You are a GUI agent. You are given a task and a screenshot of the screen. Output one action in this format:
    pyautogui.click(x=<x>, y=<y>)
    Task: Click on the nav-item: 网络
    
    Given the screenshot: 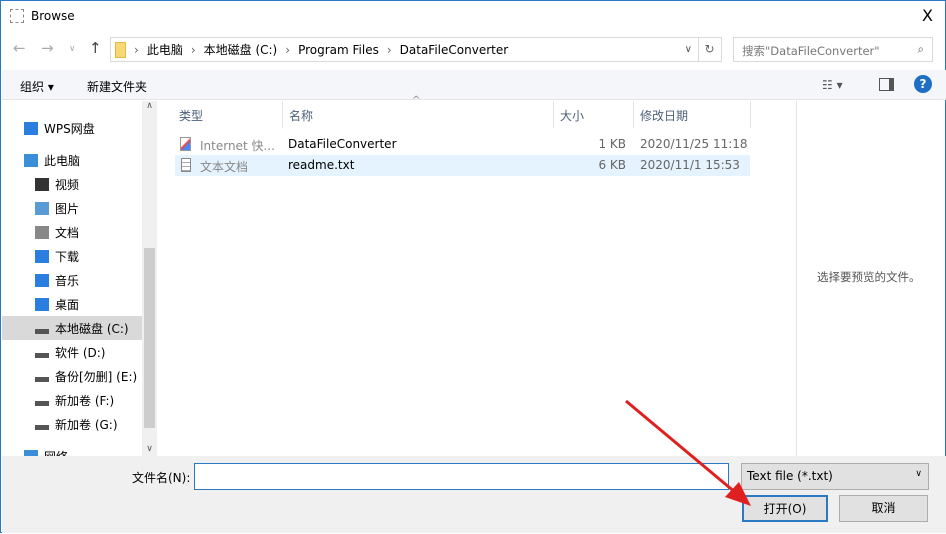 What is the action you would take?
    pyautogui.click(x=72, y=450)
    